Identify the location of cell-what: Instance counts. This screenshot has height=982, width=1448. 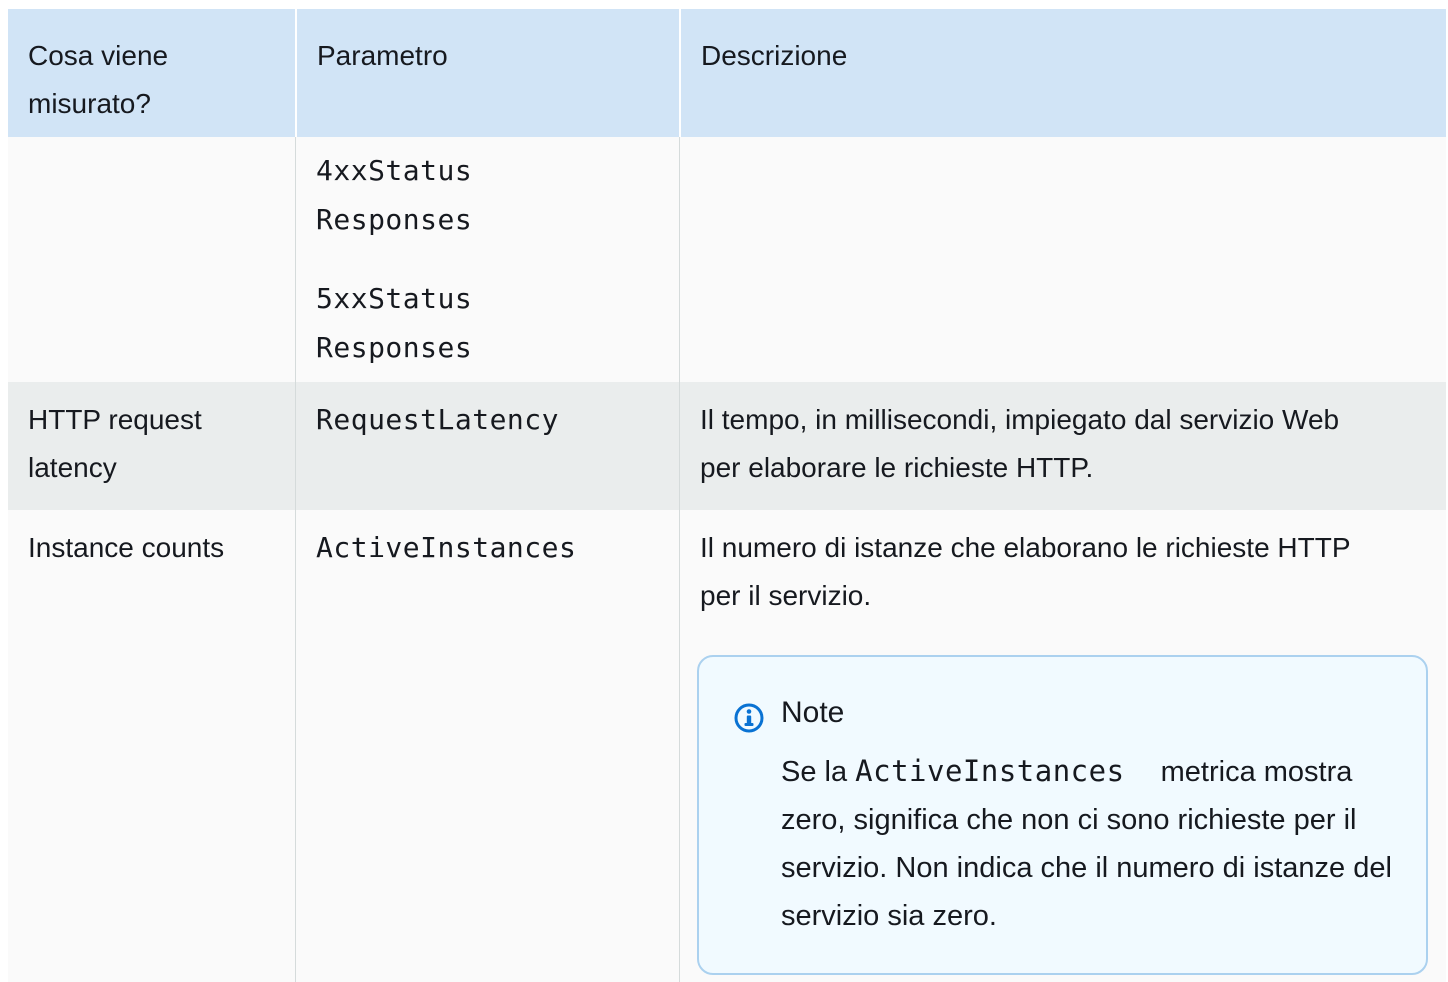
(151, 746).